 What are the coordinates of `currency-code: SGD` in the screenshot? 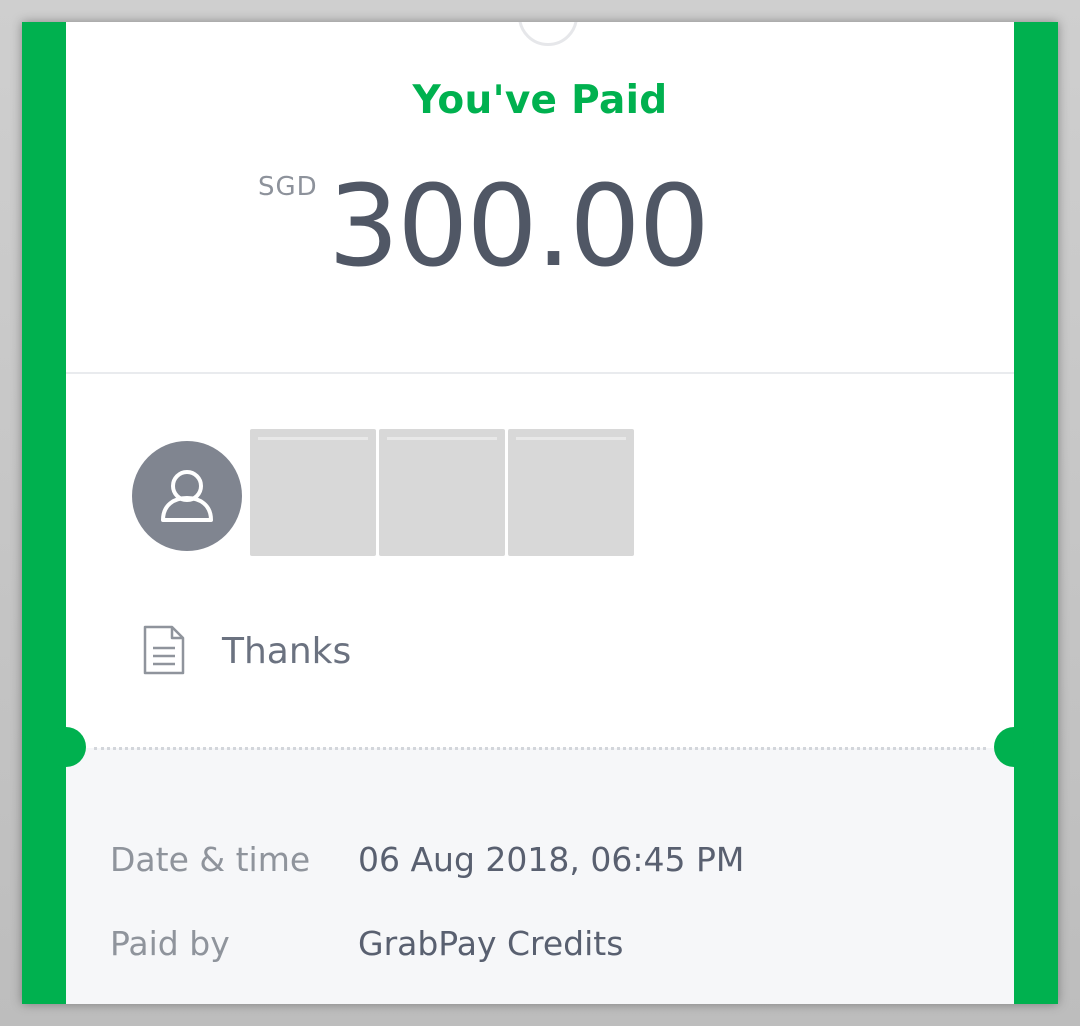 It's located at (288, 187).